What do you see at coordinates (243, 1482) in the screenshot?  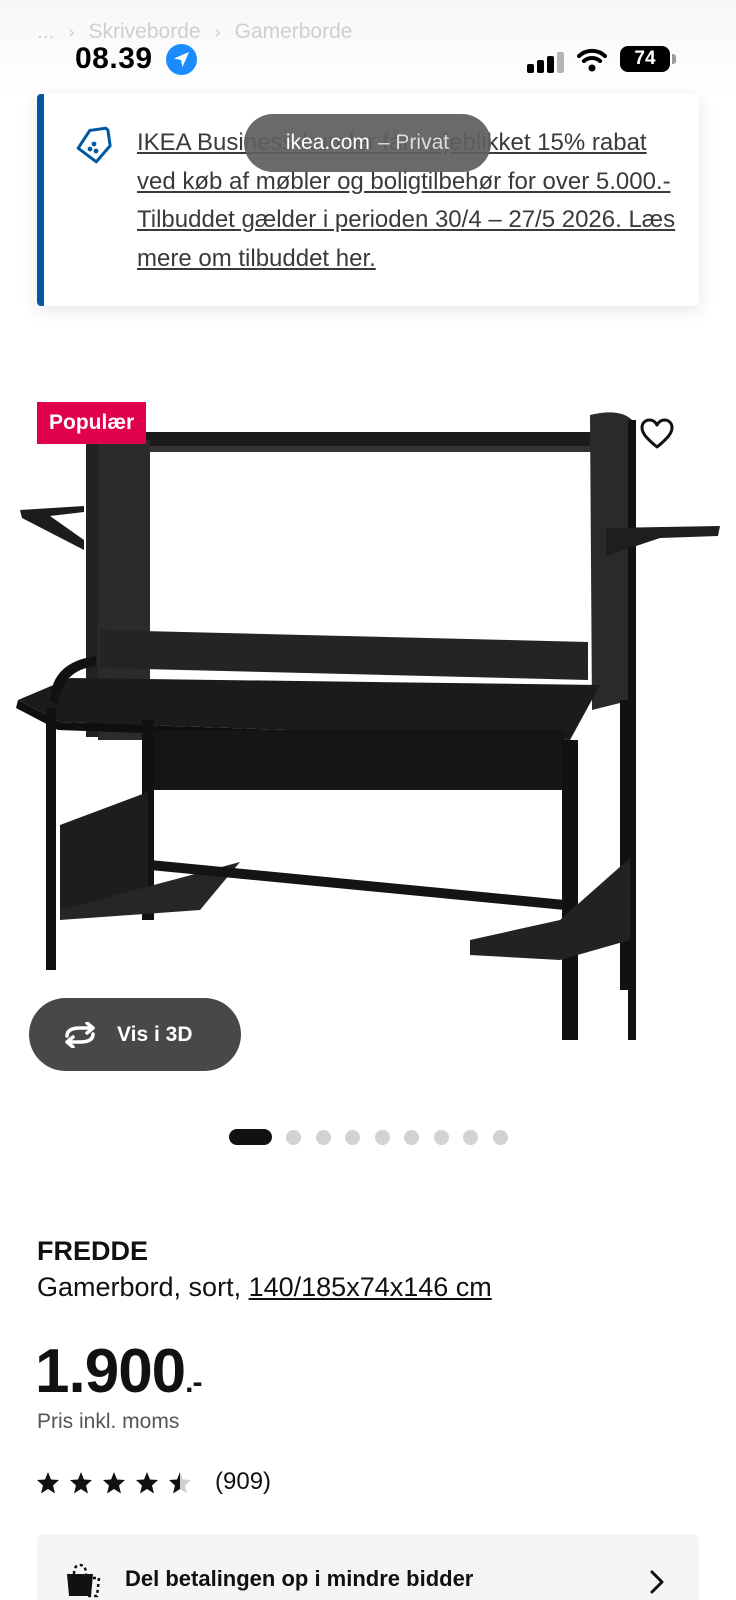 I see `rating-count: (909)` at bounding box center [243, 1482].